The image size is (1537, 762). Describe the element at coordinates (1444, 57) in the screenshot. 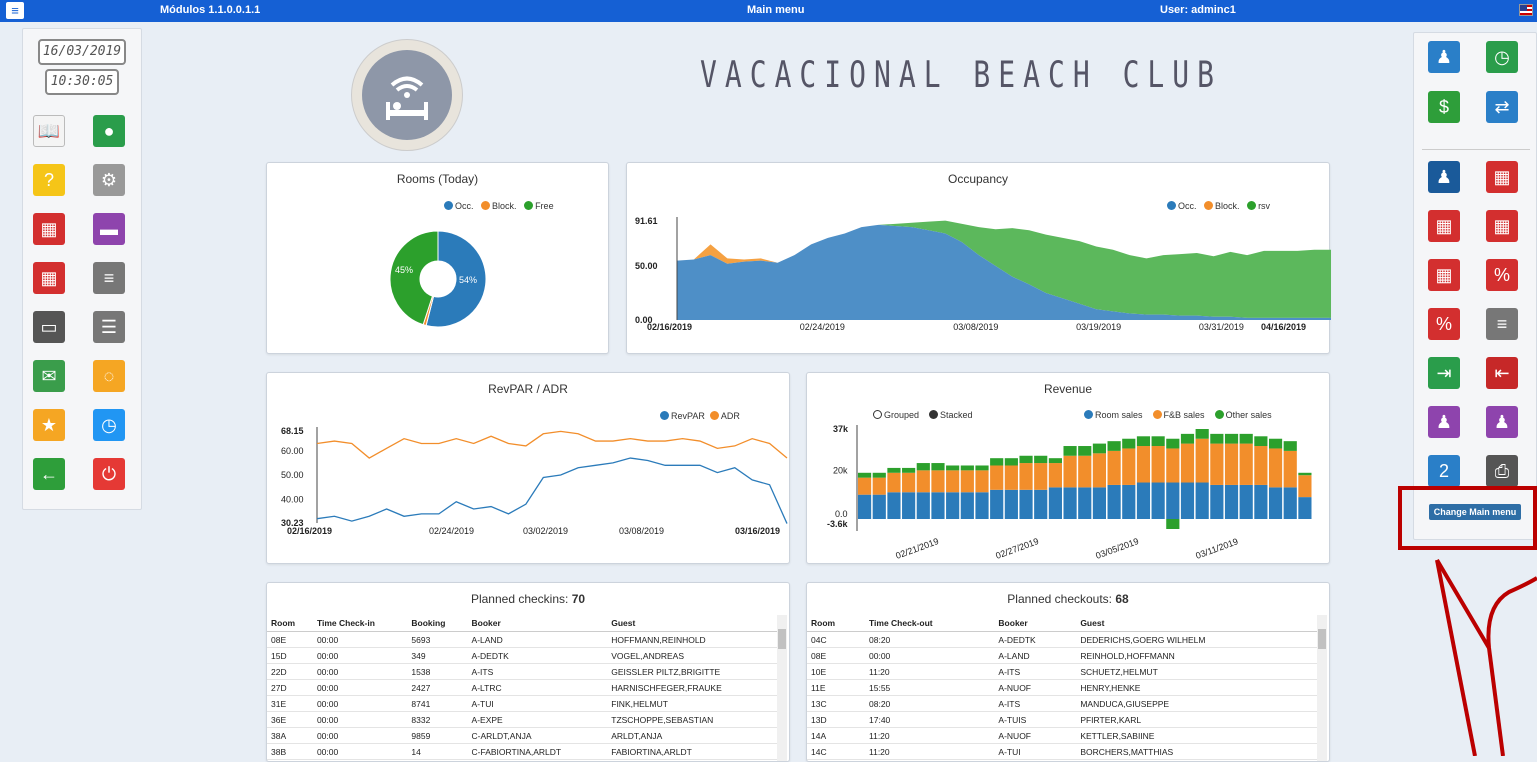

I see `user-edit-icon: ♟` at that location.